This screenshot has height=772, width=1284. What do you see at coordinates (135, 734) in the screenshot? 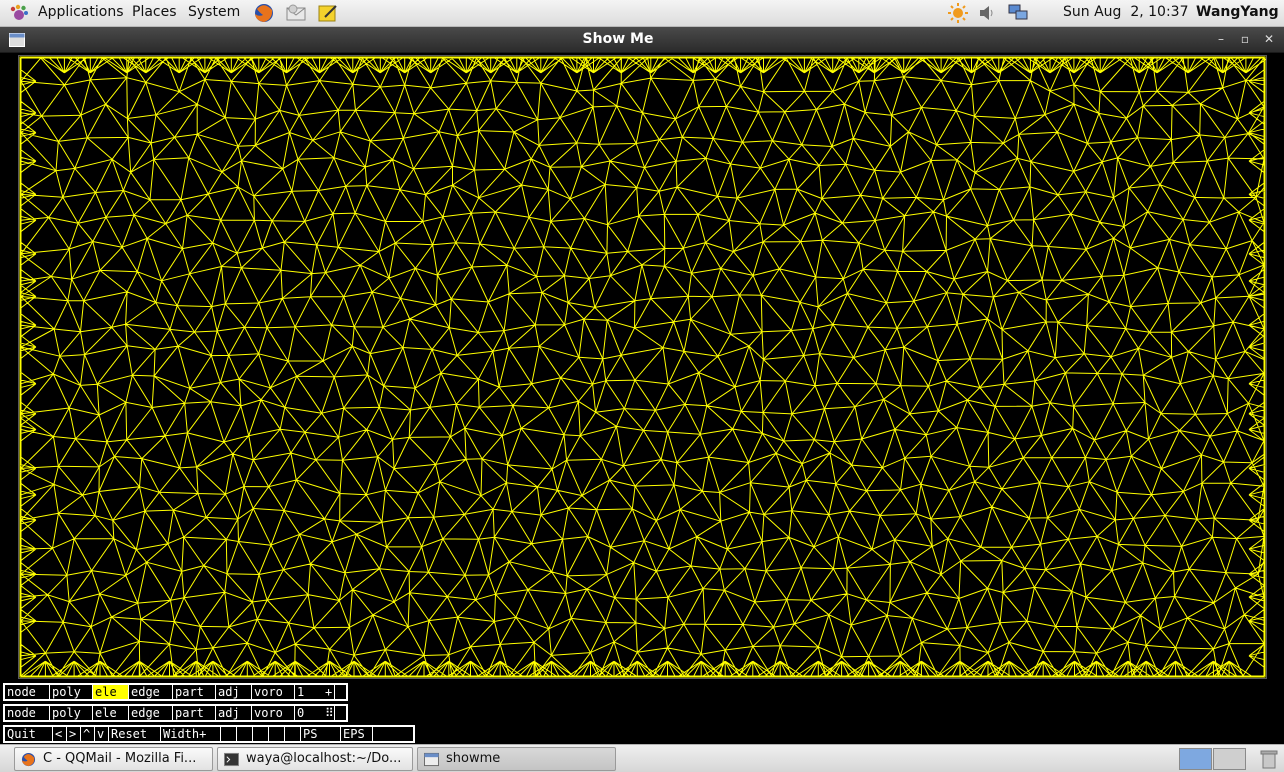
I see `control-button-reset: Reset` at bounding box center [135, 734].